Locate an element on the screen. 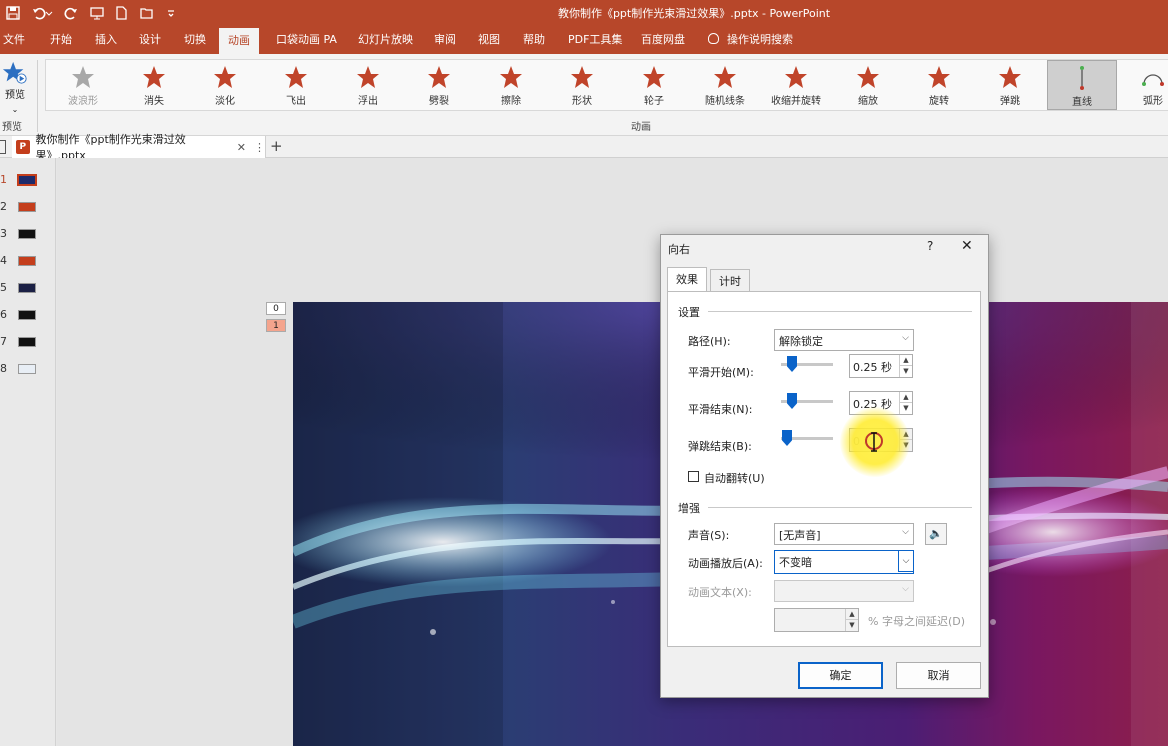 This screenshot has width=1168, height=746. effect-fade: 淡化 is located at coordinates (225, 85).